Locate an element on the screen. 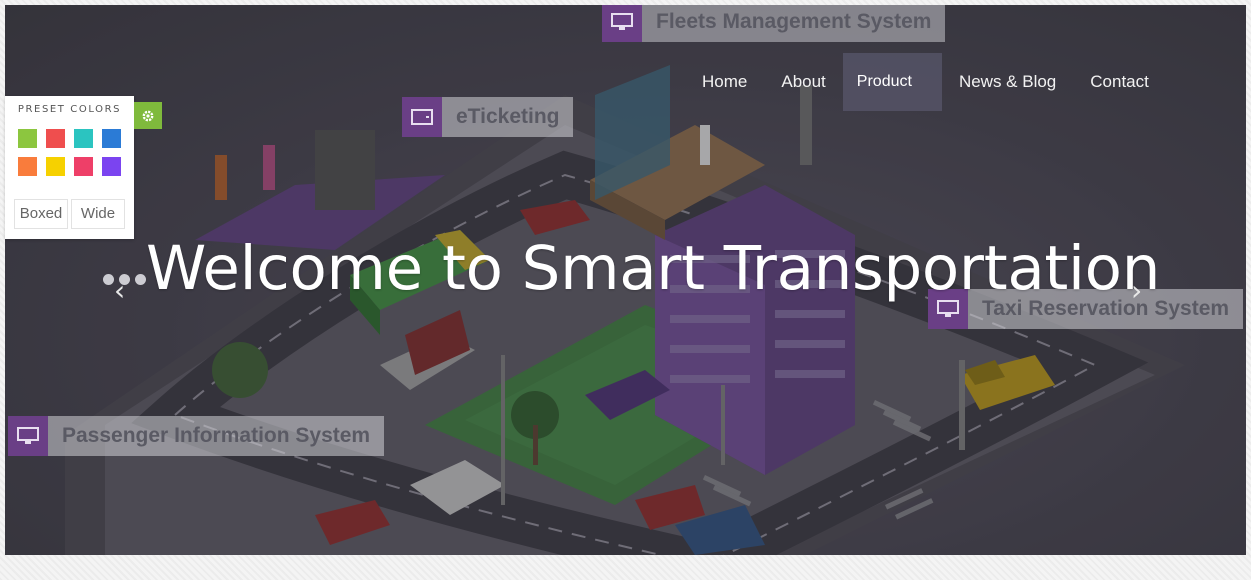 The width and height of the screenshot is (1251, 580). color-swatches is located at coordinates (73, 152).